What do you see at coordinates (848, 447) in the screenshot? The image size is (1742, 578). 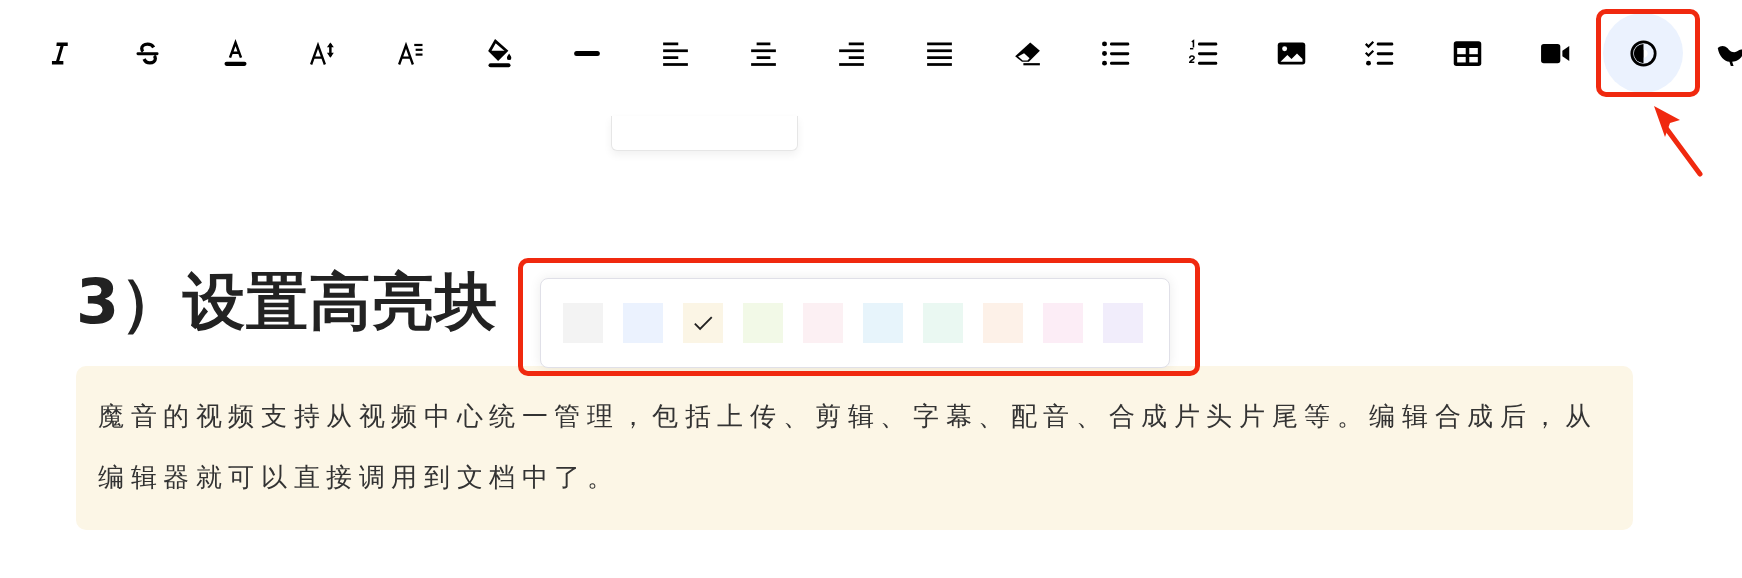 I see `paragraph: 魔音的视频支持从视频中心统一管理，包括上传、剪辑、字幕、配音、合成片头片尾等。编辑合成后，从编辑器就可以直接调用到文档中了。` at bounding box center [848, 447].